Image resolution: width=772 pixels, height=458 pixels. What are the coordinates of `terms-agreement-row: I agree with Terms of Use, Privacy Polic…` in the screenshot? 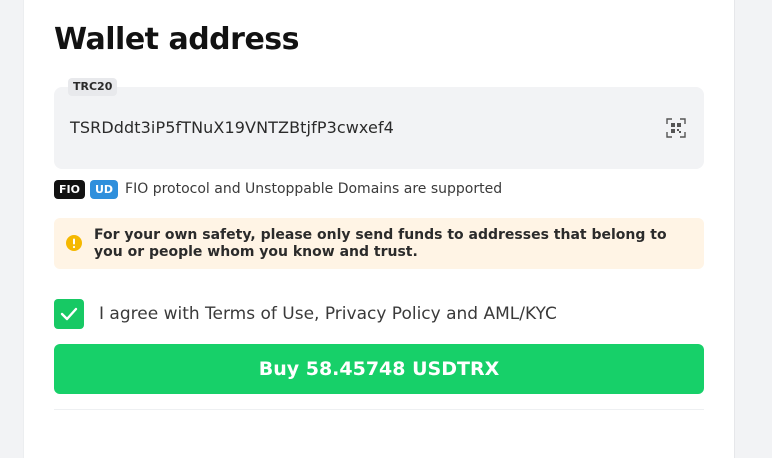 It's located at (305, 314).